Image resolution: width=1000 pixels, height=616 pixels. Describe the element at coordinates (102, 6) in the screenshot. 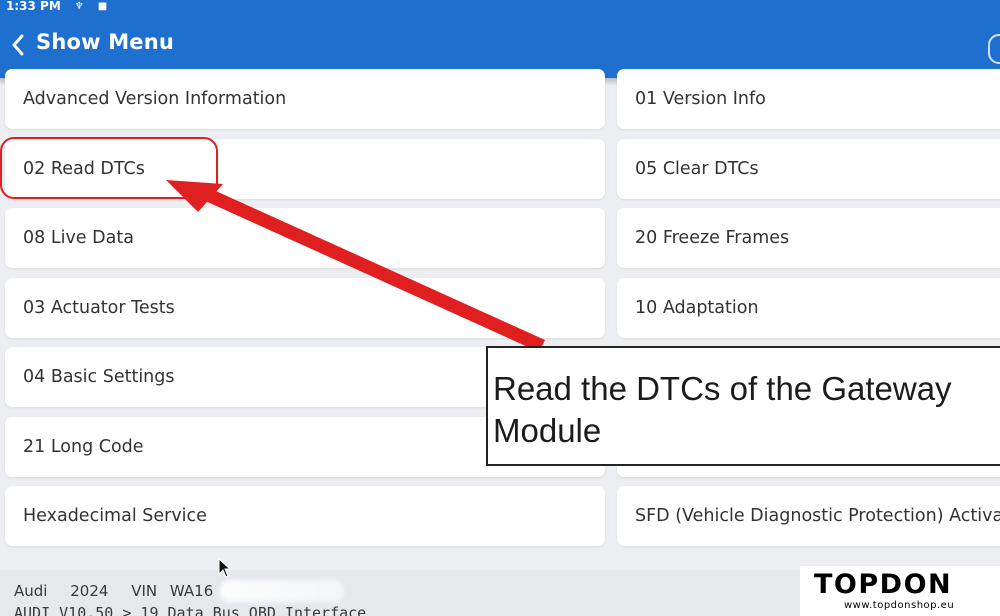

I see `video-icon: ■` at that location.